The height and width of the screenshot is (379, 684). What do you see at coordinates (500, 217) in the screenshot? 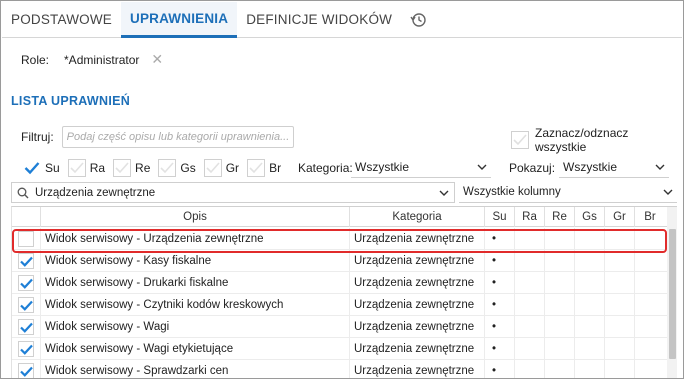
I see `header-su: Su` at bounding box center [500, 217].